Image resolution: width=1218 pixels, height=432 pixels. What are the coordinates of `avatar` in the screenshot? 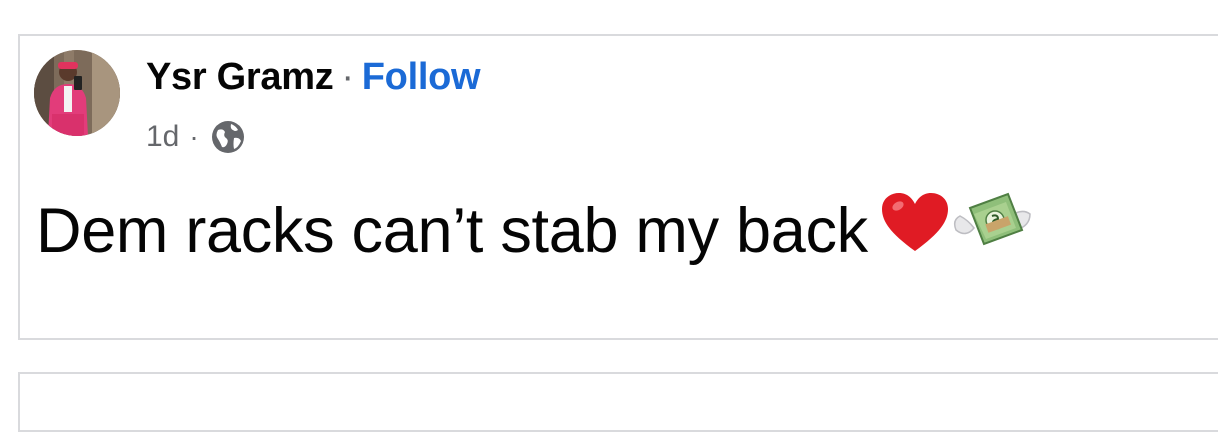 It's located at (77, 93).